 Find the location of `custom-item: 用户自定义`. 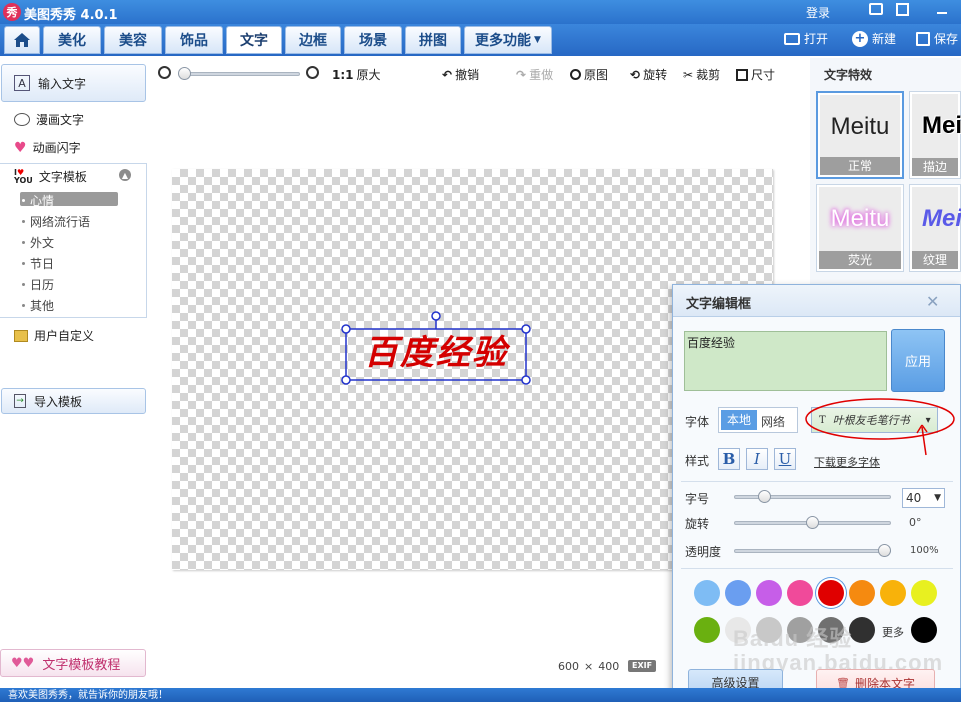

custom-item: 用户自定义 is located at coordinates (54, 335).